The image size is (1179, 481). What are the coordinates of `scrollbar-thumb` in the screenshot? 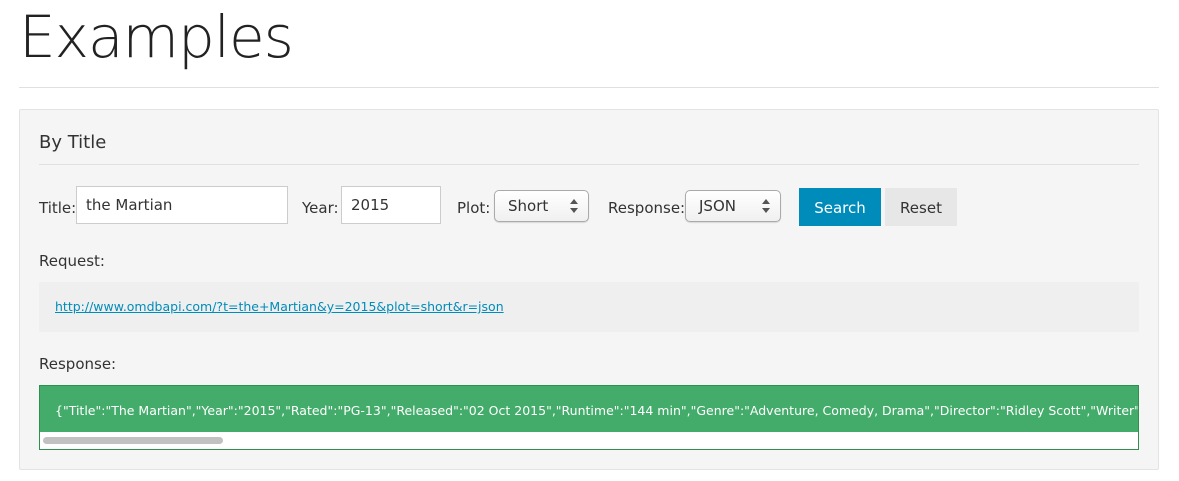 It's located at (133, 440).